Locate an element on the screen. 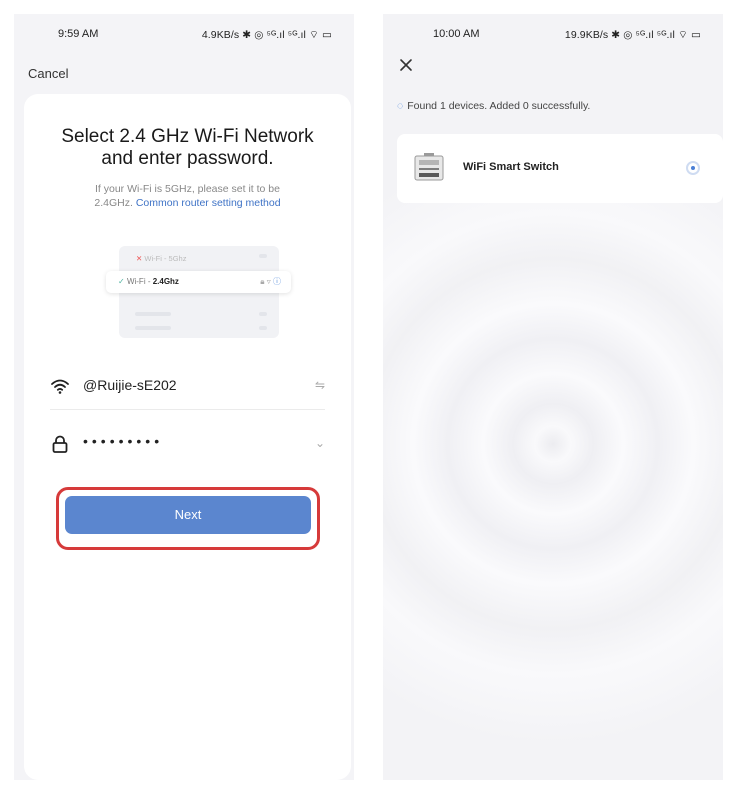 This screenshot has height=794, width=731. status-bar: 10:00 AM 19.9KB/s ✱ ◎ ⁵ᴳ.ıl ⁵ᴳ.ıl ⌔ ▭ is located at coordinates (553, 36).